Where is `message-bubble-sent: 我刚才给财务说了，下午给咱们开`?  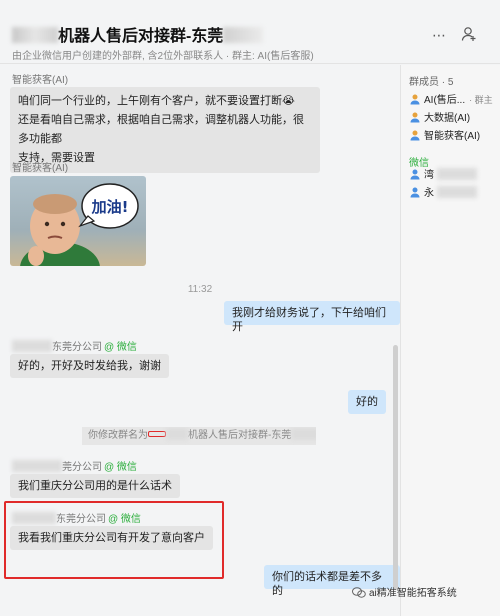
message-bubble-sent: 我刚才给财务说了，下午给咱们开 is located at coordinates (312, 317).